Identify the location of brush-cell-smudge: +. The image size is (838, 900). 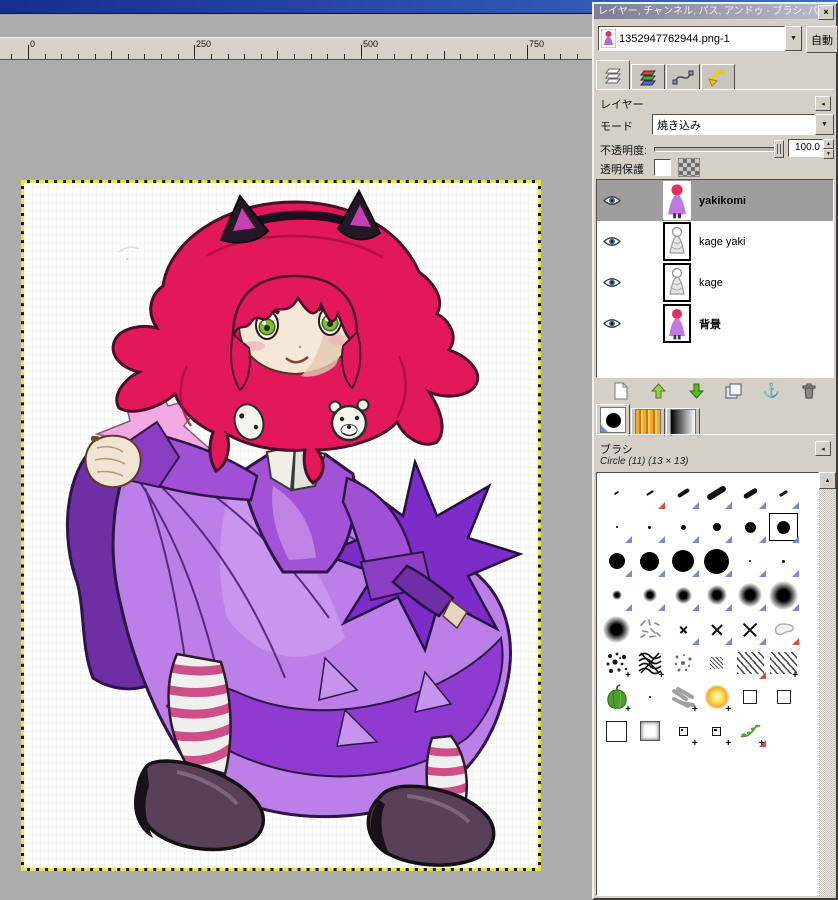
(683, 697).